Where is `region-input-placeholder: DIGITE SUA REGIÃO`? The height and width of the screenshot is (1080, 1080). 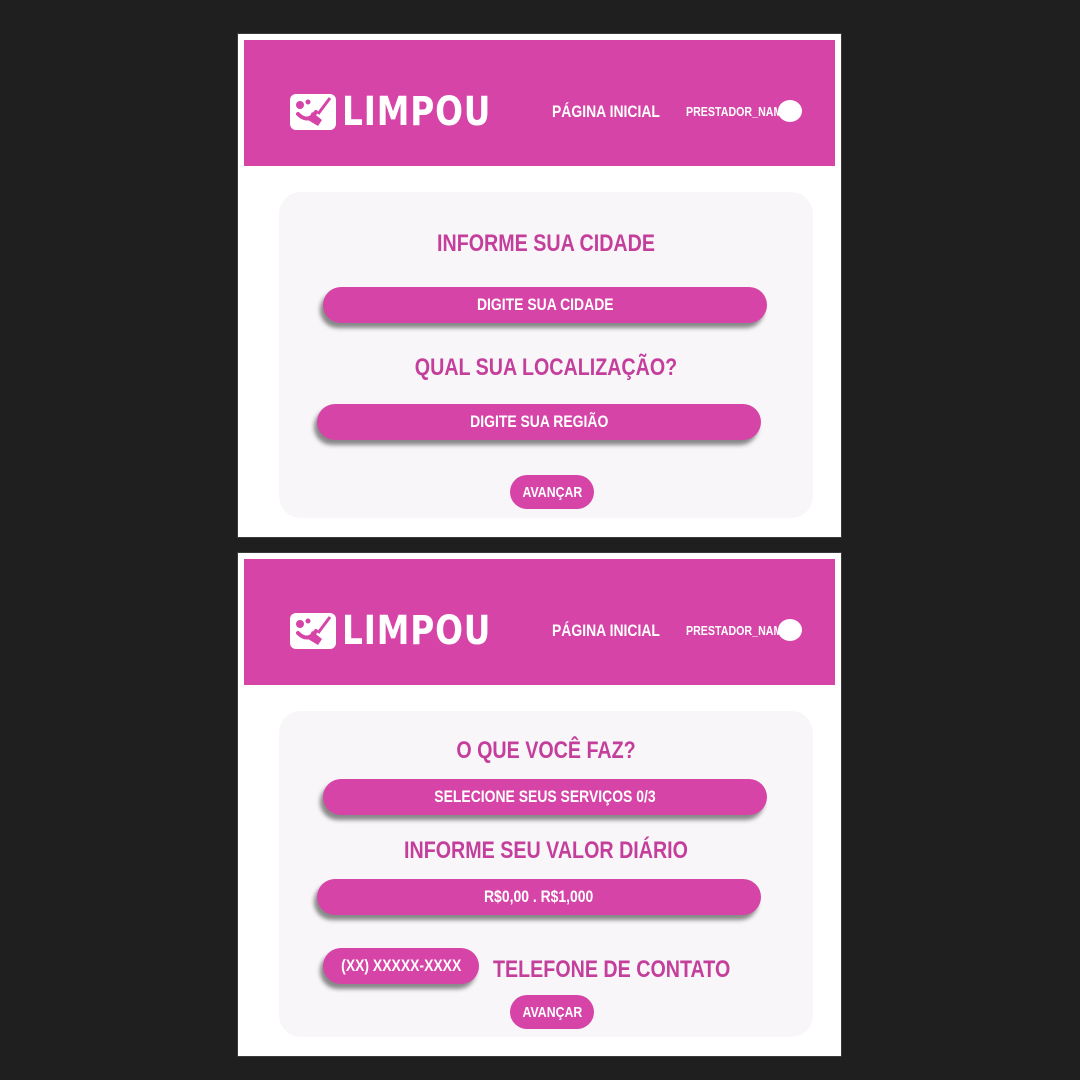
region-input-placeholder: DIGITE SUA REGIÃO is located at coordinates (539, 421).